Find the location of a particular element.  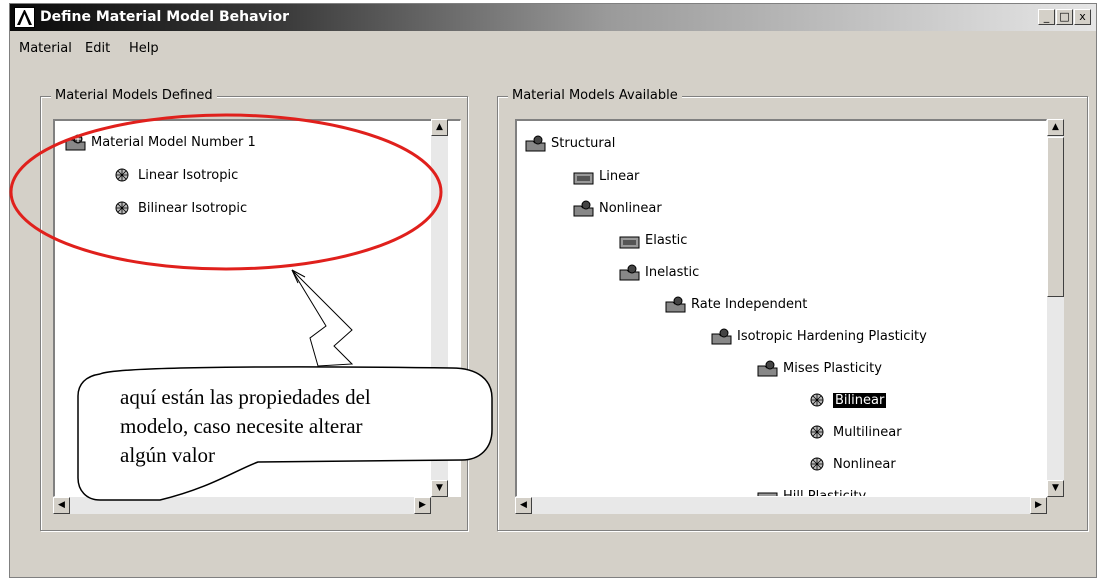

ansys-logo-icon is located at coordinates (24, 17).